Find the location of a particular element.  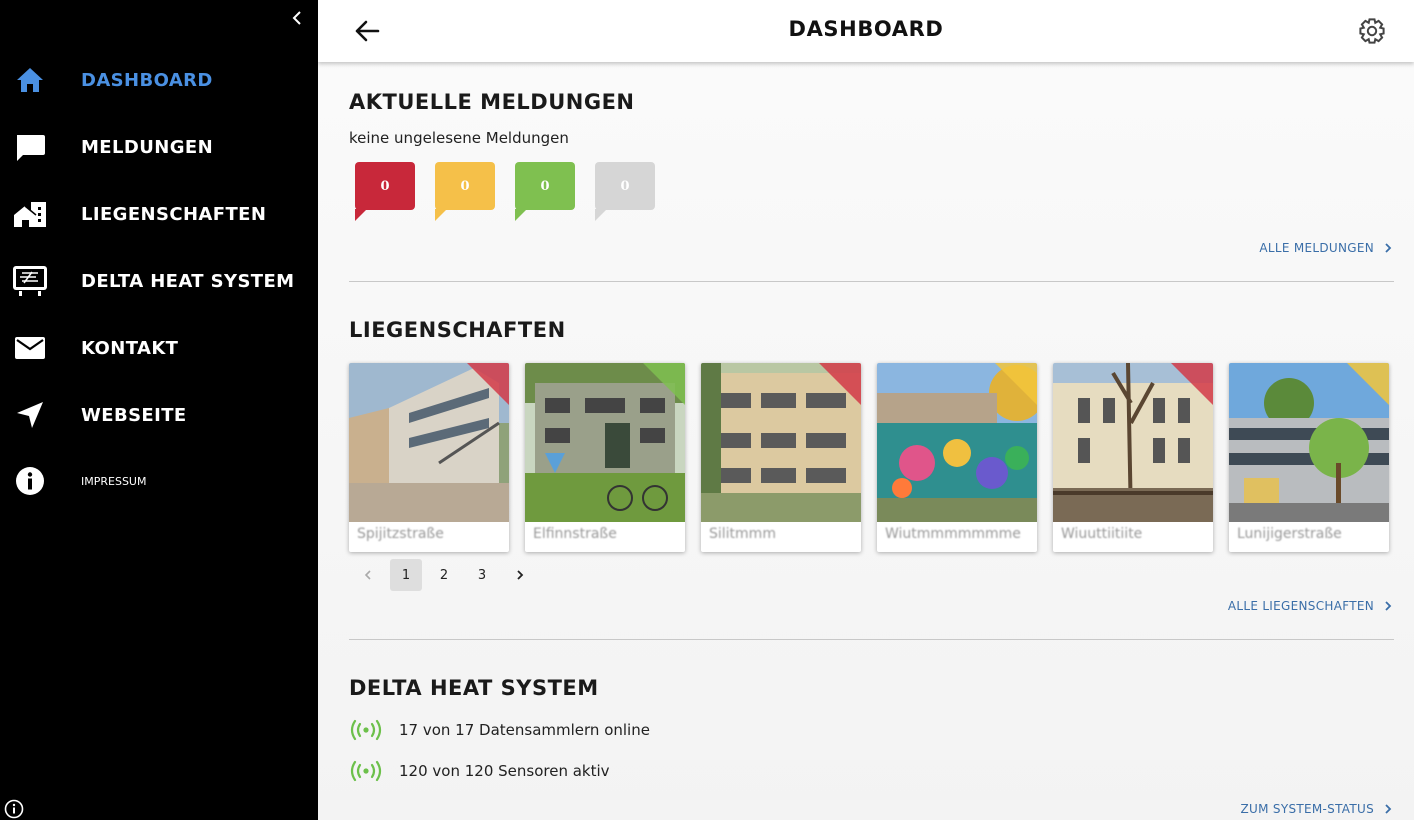

all-messages-link-label: ALLE MELDUNGEN is located at coordinates (1316, 248).